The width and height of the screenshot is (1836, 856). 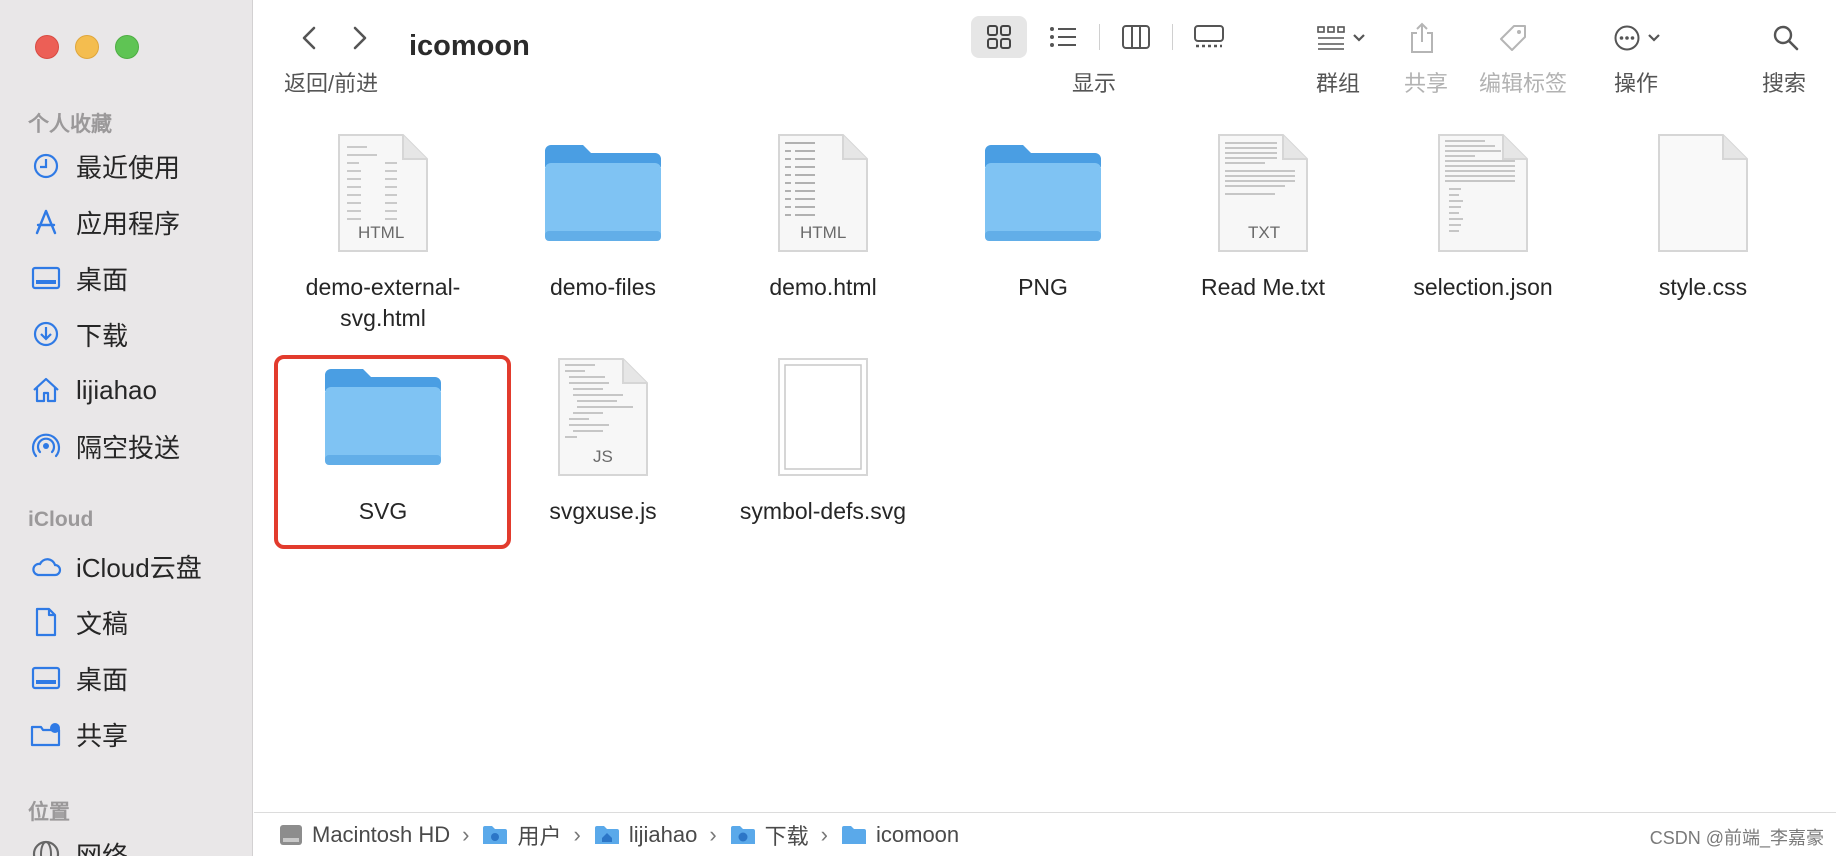 I want to click on back-button, so click(x=309, y=38).